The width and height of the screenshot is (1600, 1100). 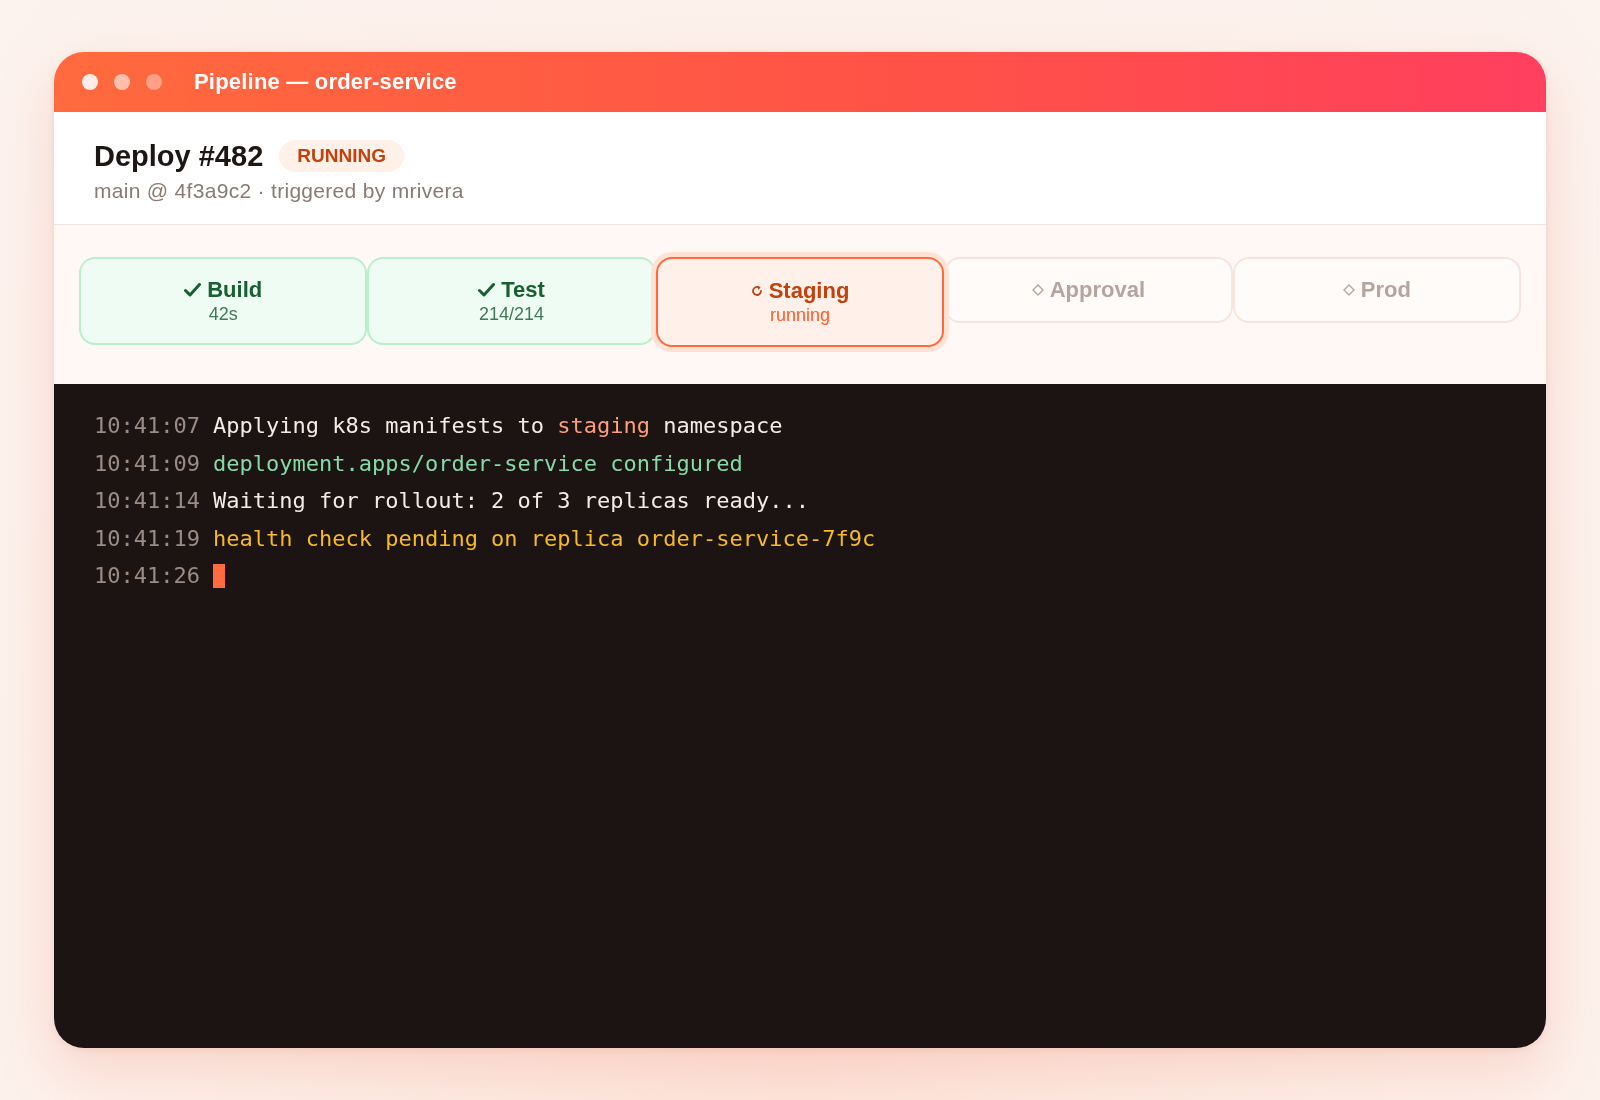 I want to click on stage-name: Test, so click(x=523, y=290).